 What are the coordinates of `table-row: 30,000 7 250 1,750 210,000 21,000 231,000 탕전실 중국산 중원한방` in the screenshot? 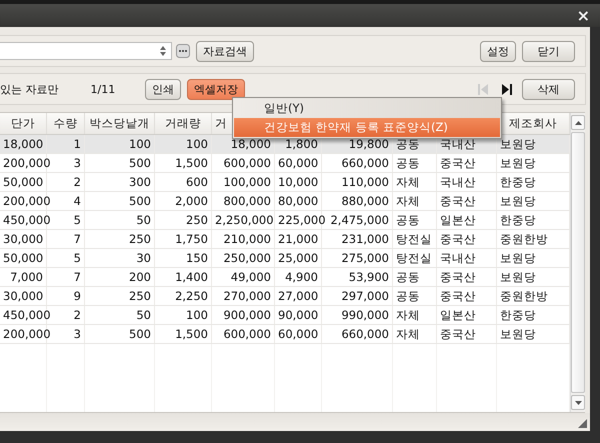 It's located at (285, 239).